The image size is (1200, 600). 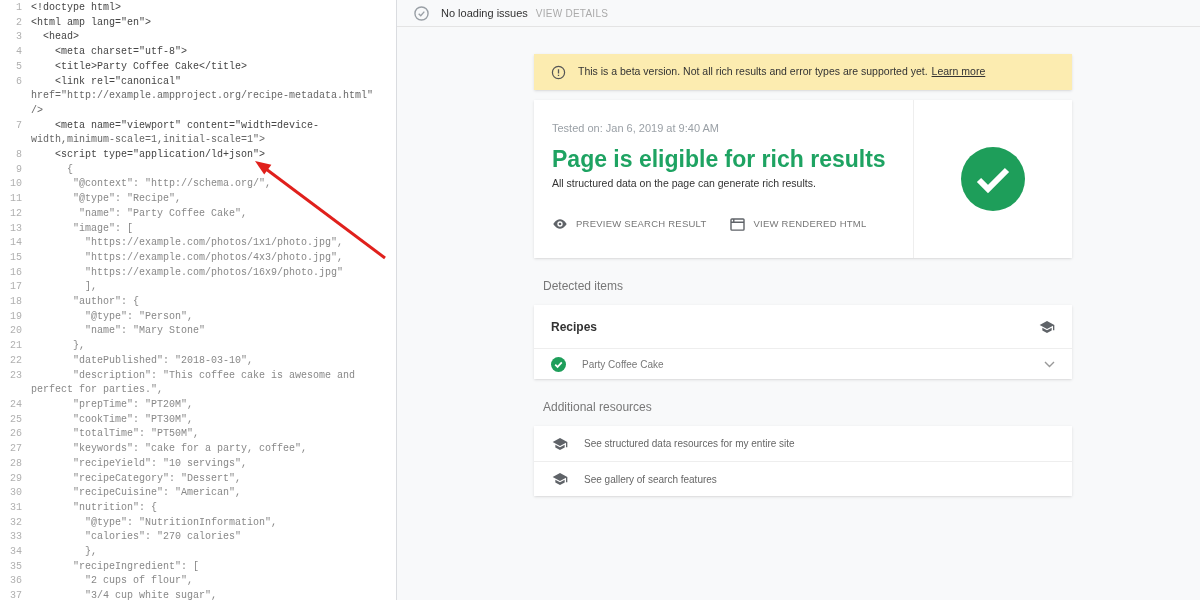 I want to click on line-number: 4, so click(x=19, y=52).